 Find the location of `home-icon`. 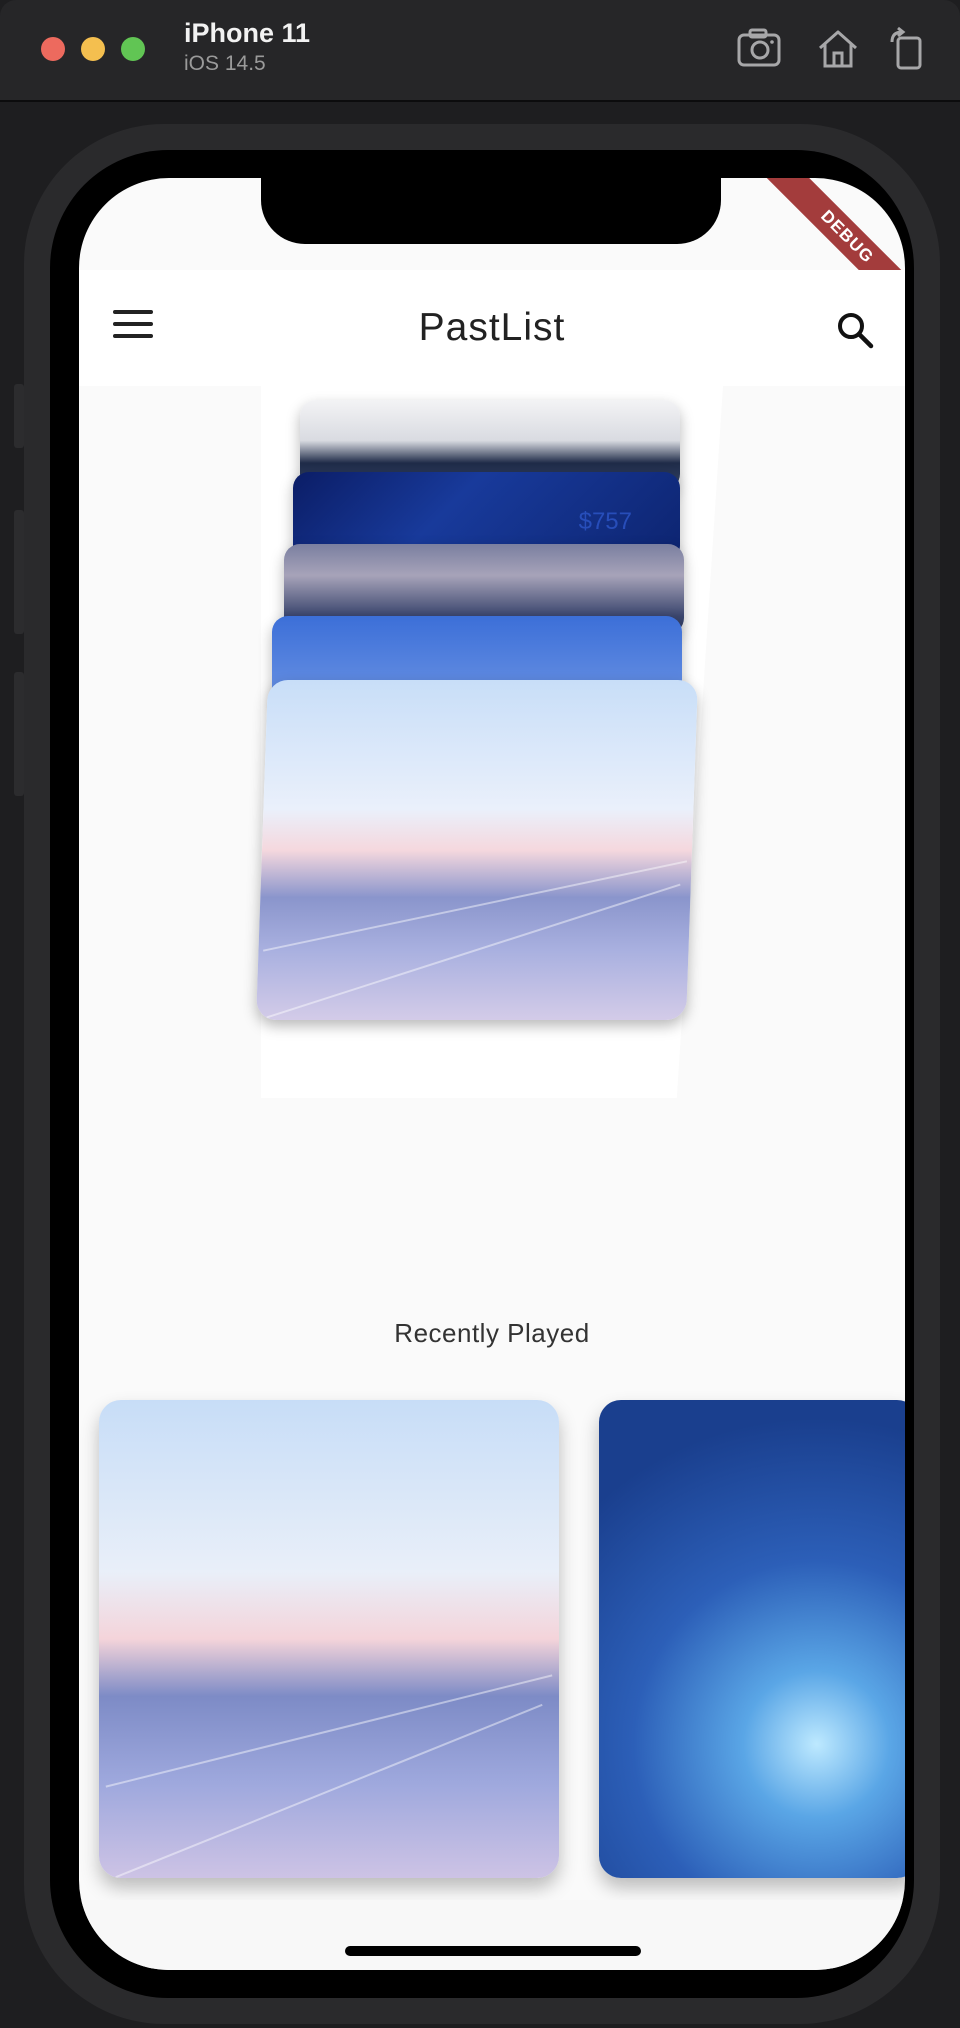

home-icon is located at coordinates (838, 49).